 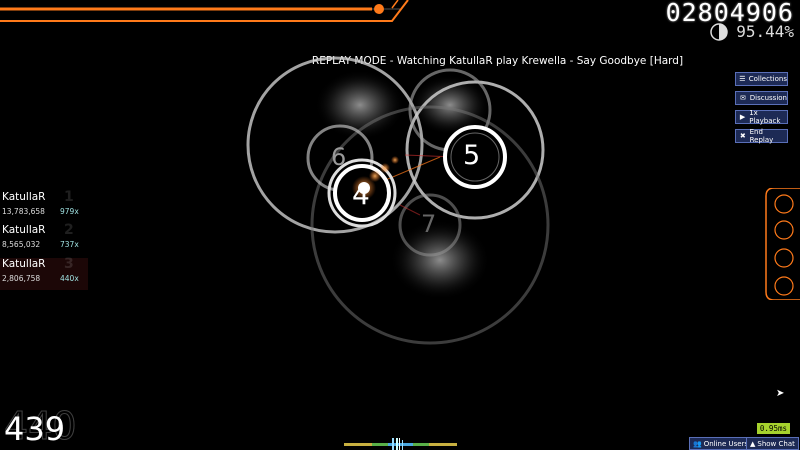 I want to click on list-icon: ☰, so click(x=742, y=79).